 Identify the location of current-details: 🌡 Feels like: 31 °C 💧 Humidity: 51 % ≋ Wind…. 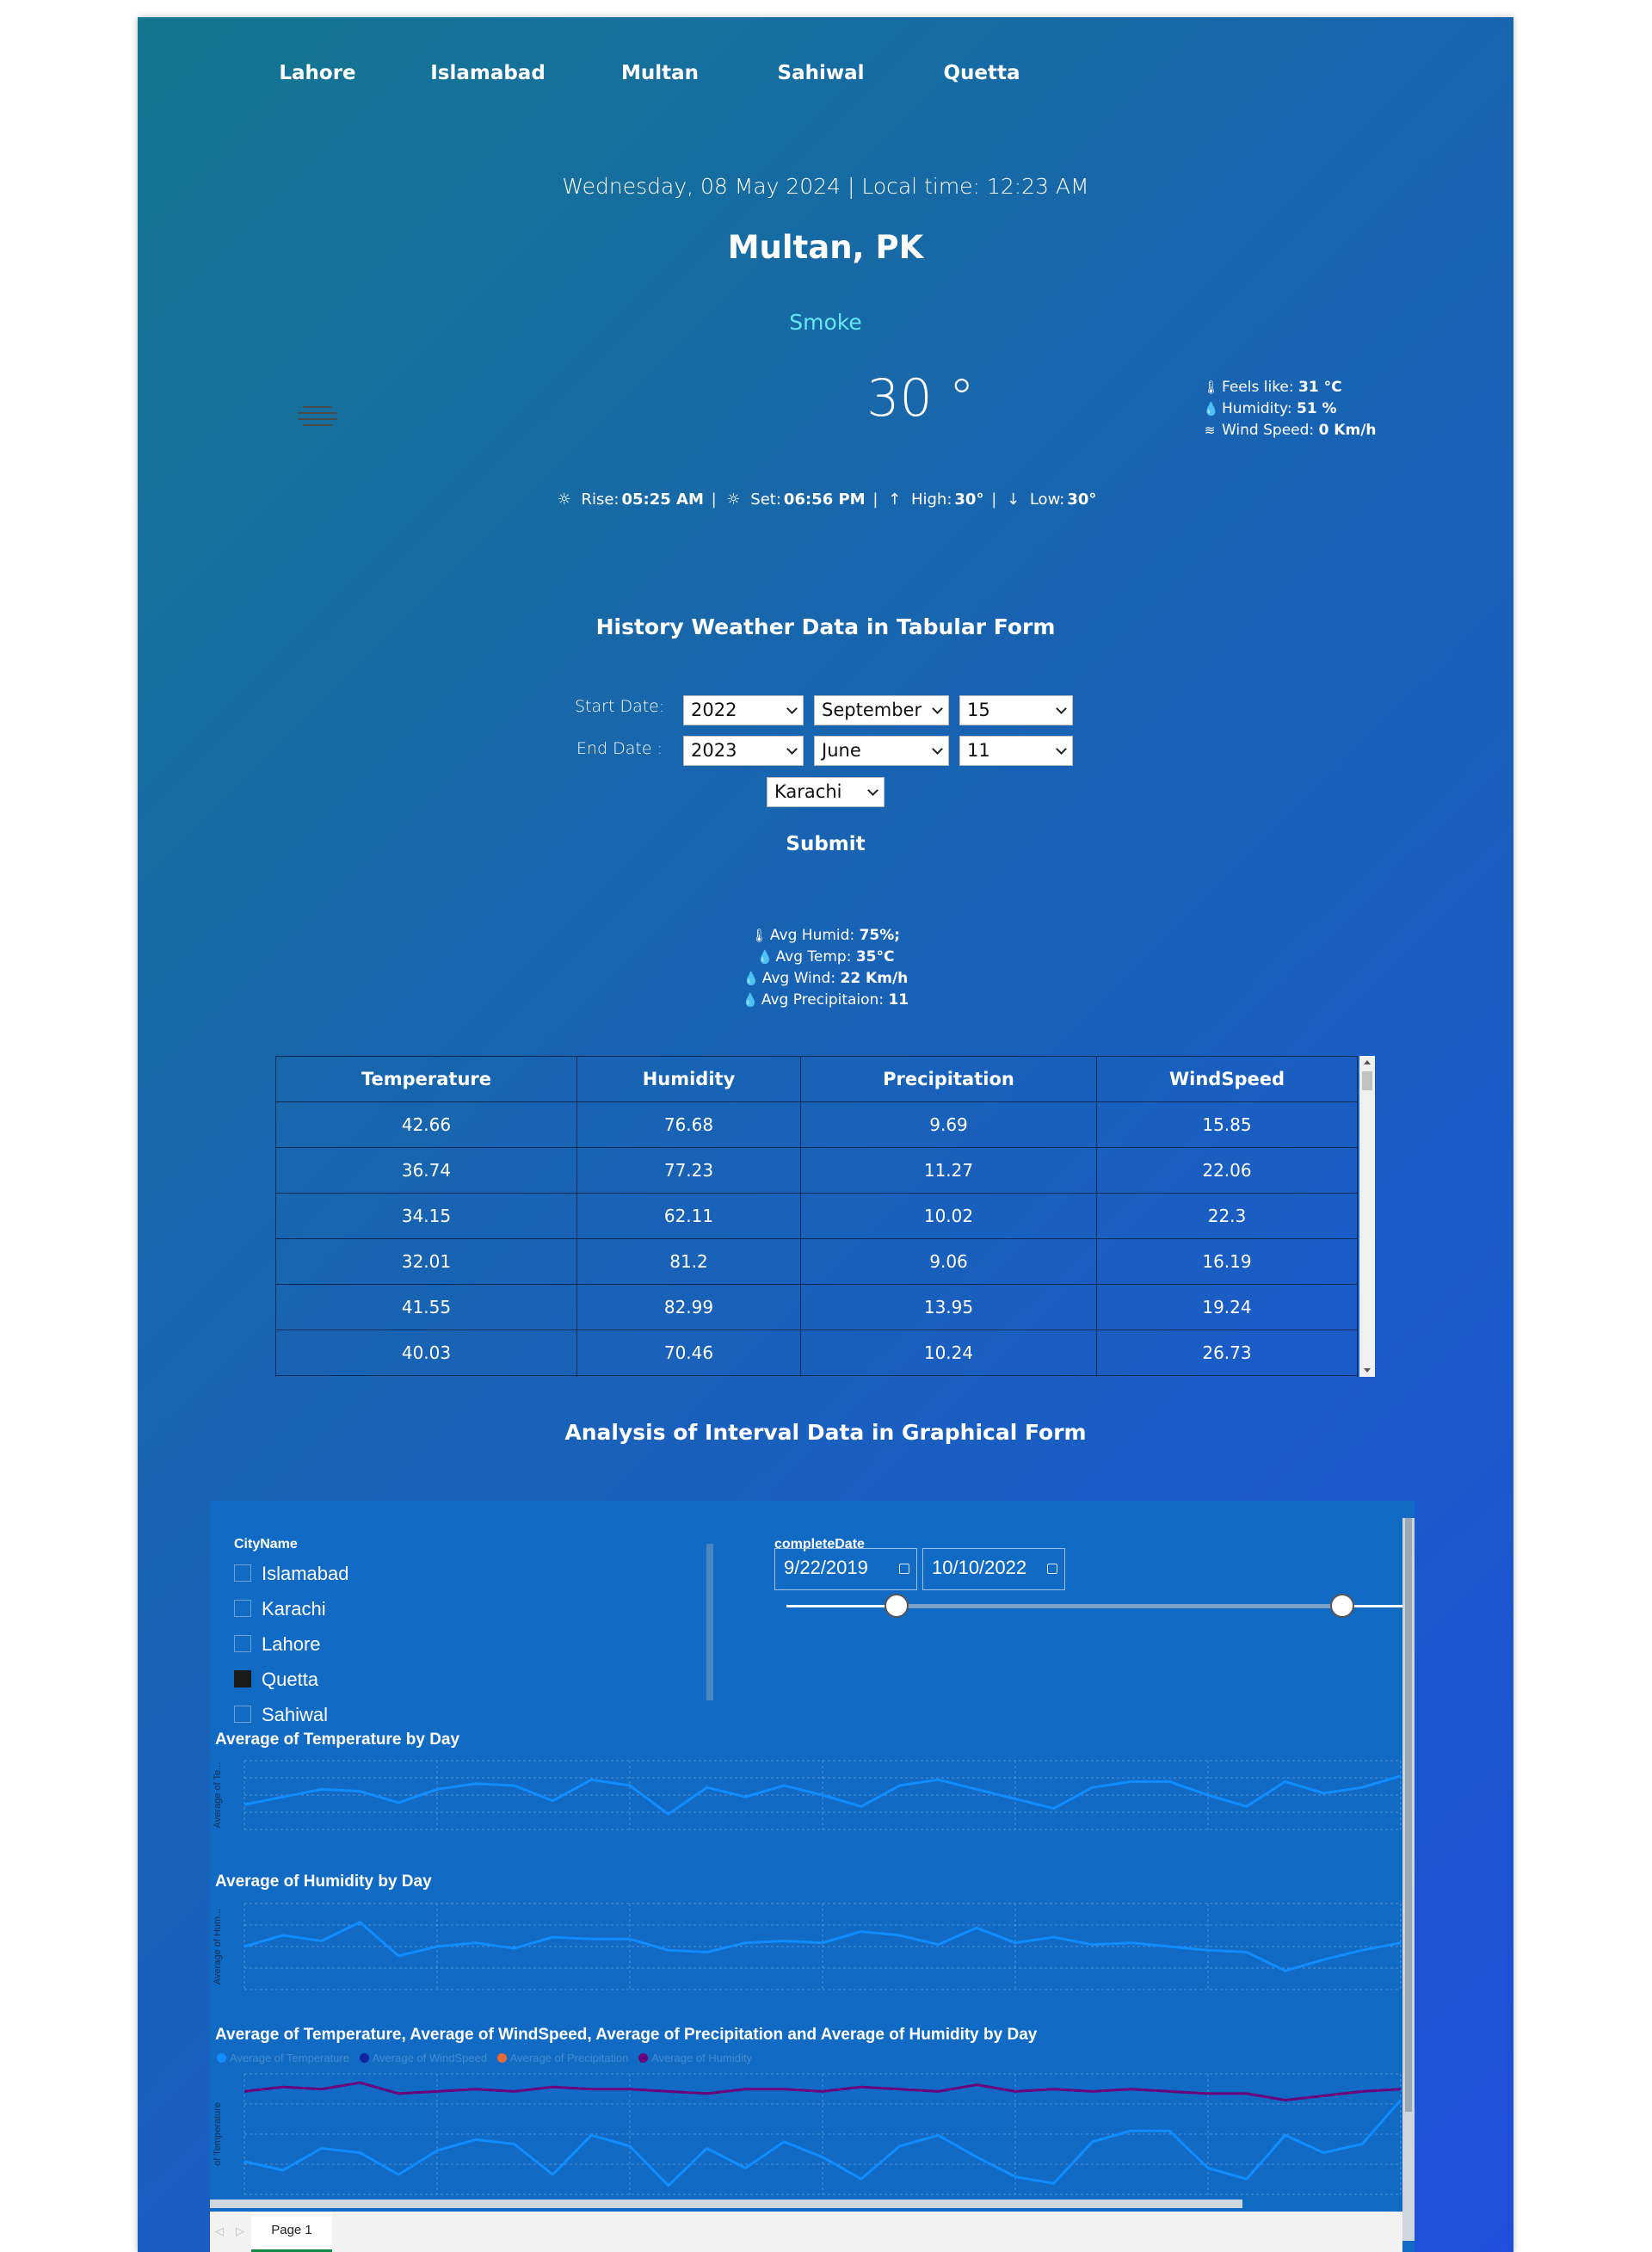
(1323, 409).